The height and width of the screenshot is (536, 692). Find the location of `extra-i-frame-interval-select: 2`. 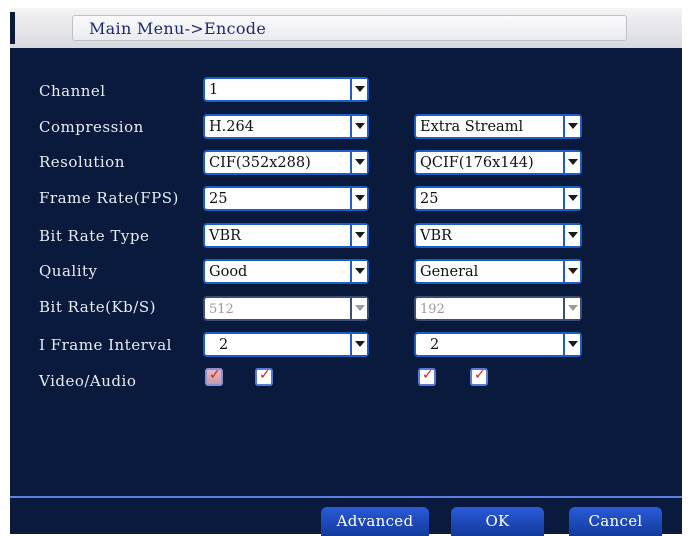

extra-i-frame-interval-select: 2 is located at coordinates (498, 344).